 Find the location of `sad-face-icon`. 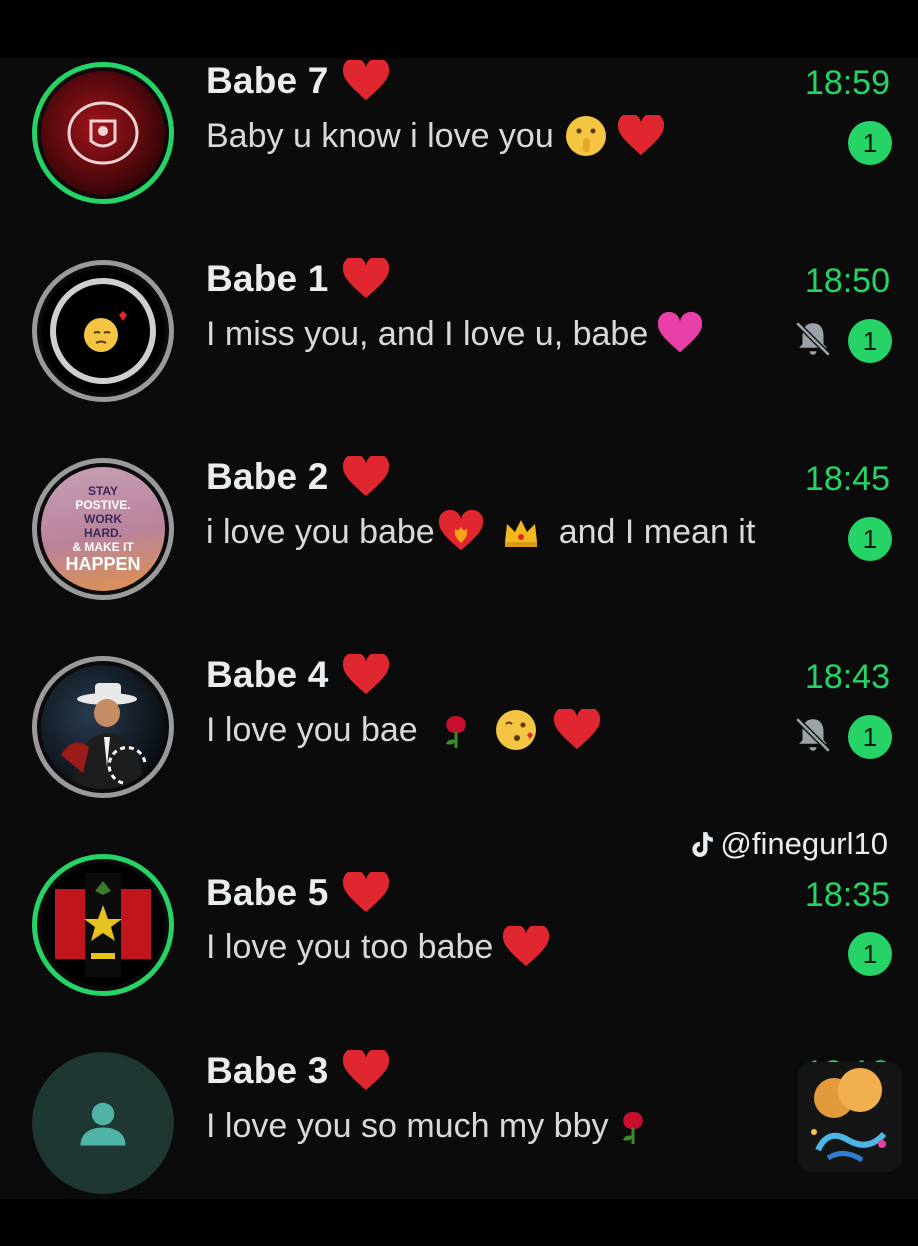

sad-face-icon is located at coordinates (103, 331).